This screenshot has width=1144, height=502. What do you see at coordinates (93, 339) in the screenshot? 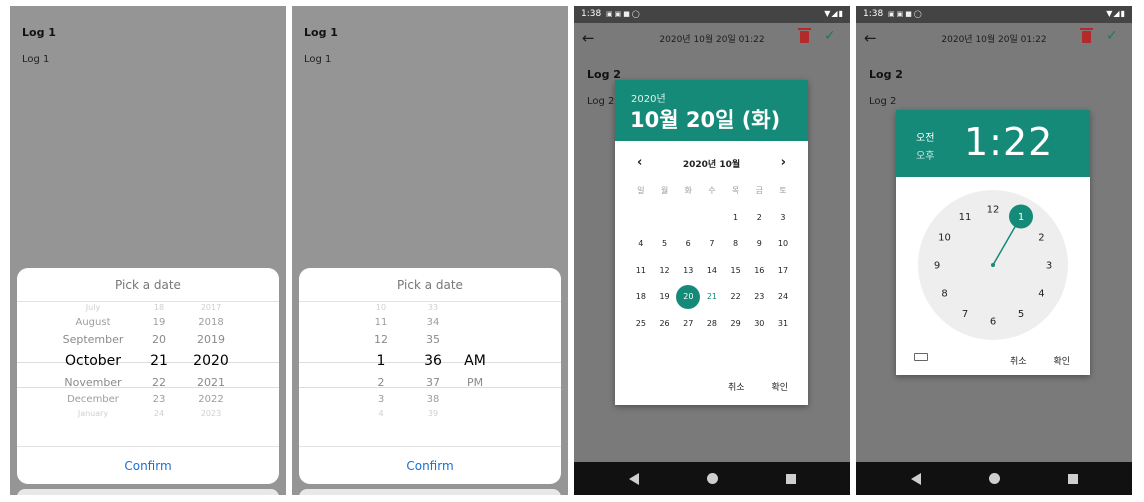
I see `wheel-item: September` at bounding box center [93, 339].